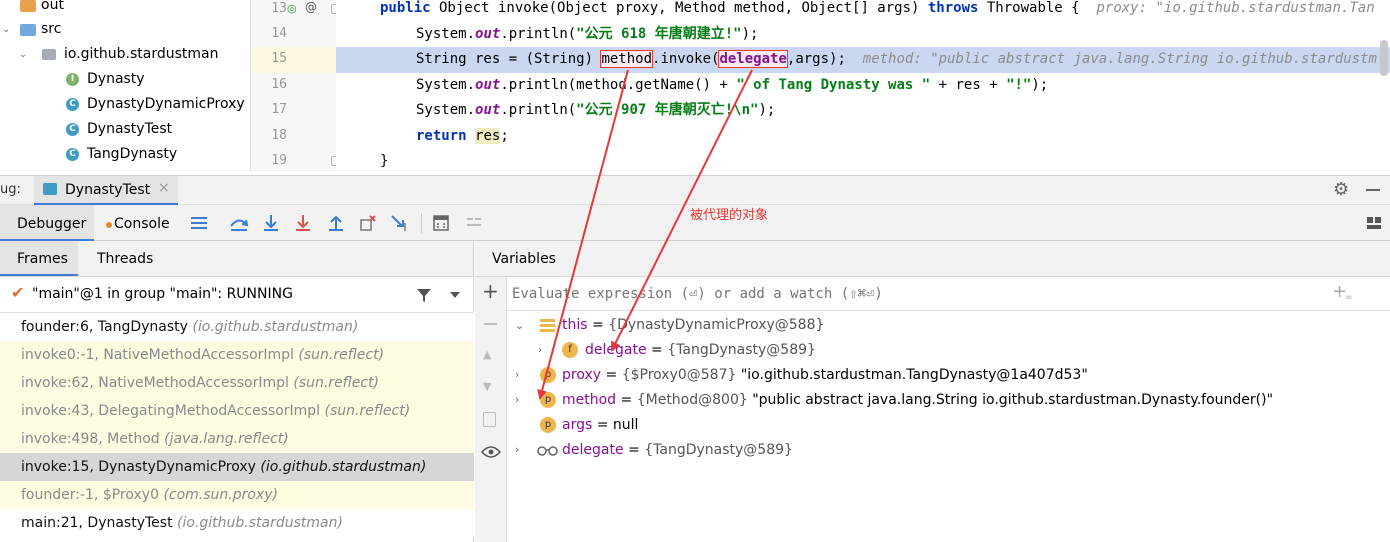  Describe the element at coordinates (627, 59) in the screenshot. I see `method-reference-highlight: method` at that location.